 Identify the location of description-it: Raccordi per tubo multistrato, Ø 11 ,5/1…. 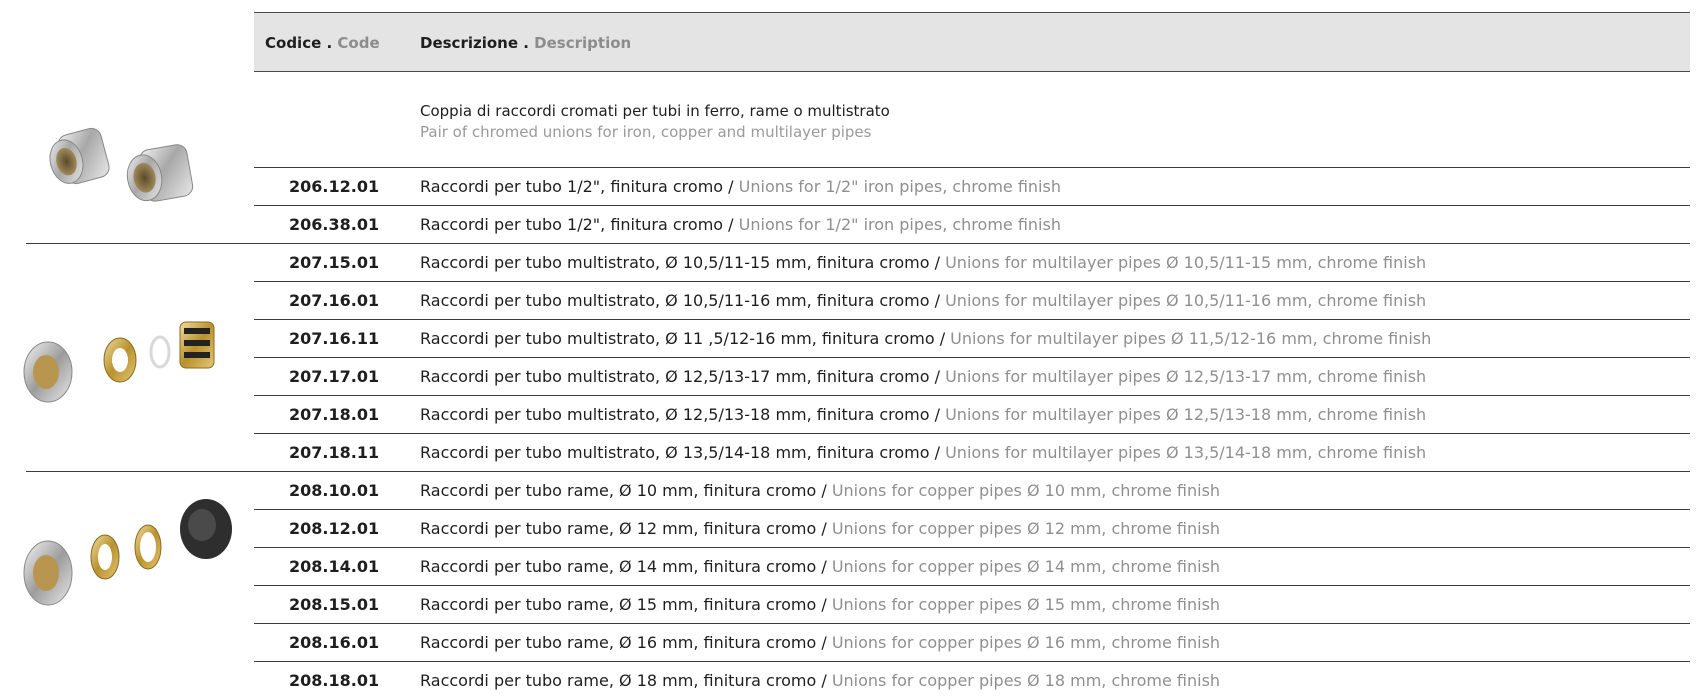
(683, 338).